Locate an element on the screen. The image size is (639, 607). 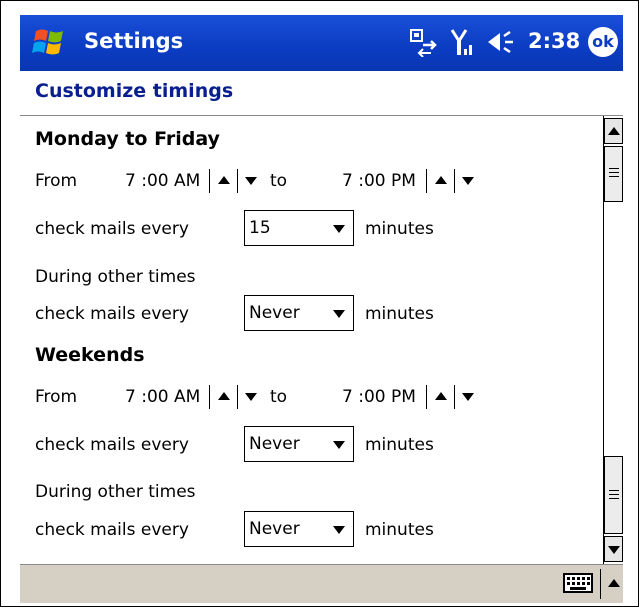
weekday-check-row: check mails every 15 minutes is located at coordinates (311, 229).